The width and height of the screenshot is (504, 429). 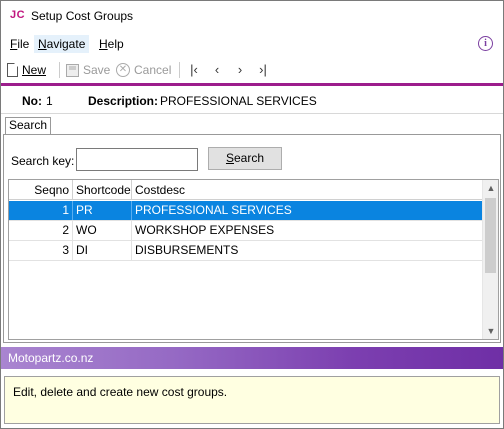 I want to click on vertical-scrollbar: ▲ ▼, so click(x=490, y=259).